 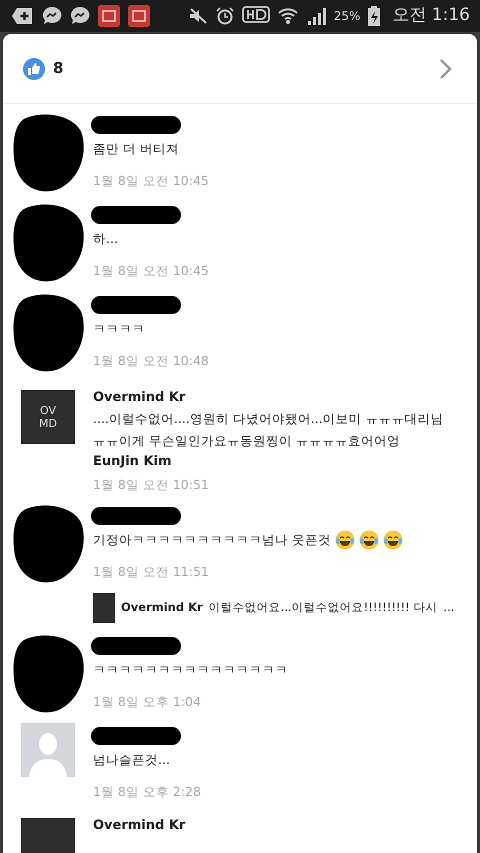 I want to click on reply-text: 이럴수없어요...이럴수없어요!!!!!!!!!! 다시, so click(x=323, y=607).